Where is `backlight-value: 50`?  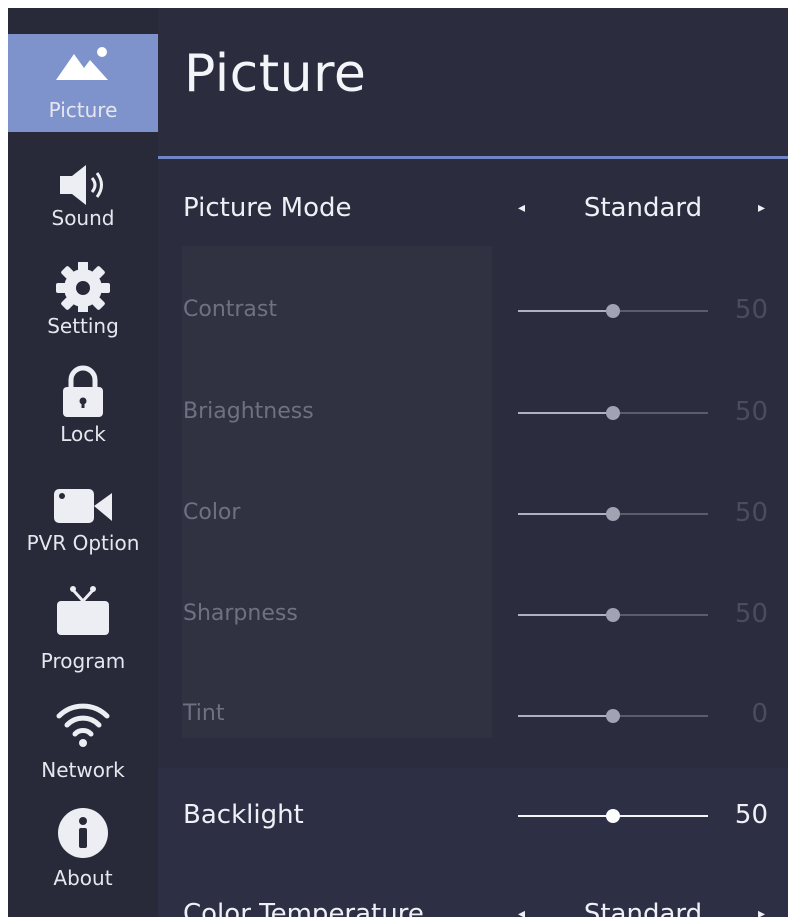
backlight-value: 50 is located at coordinates (751, 815).